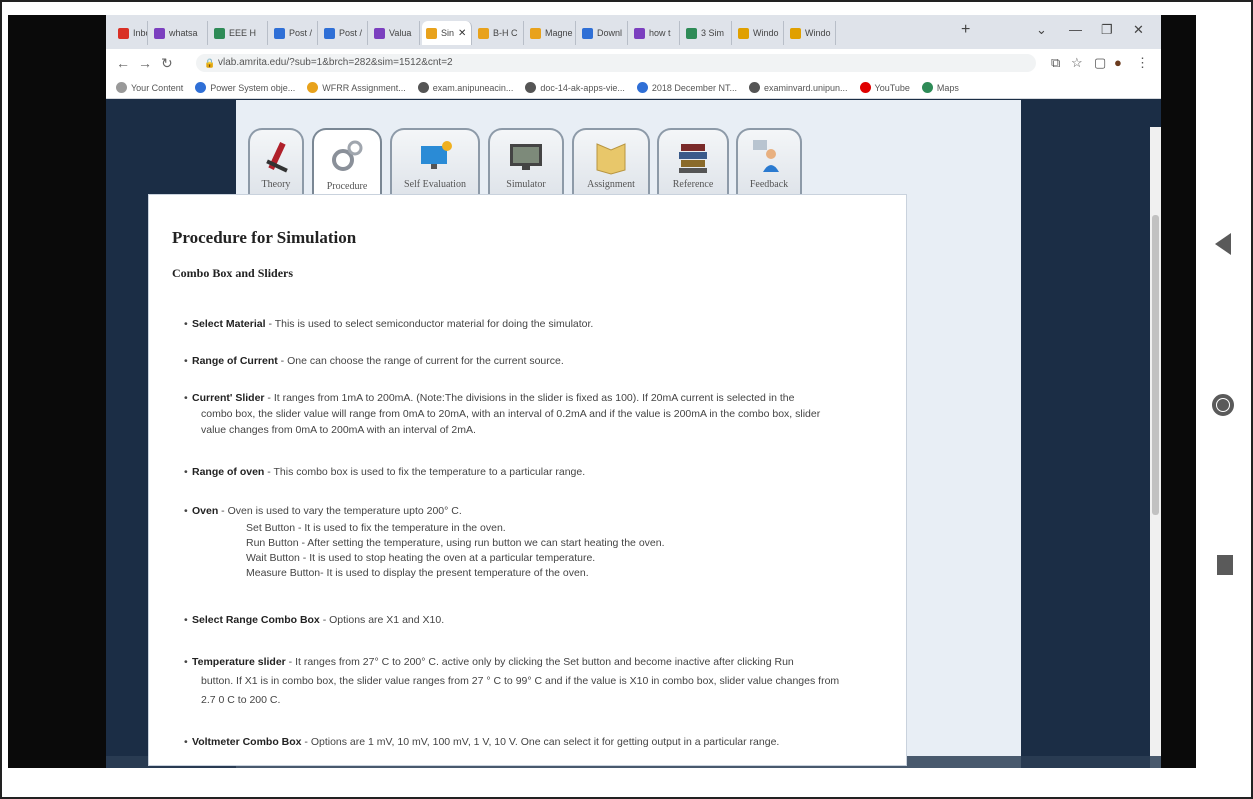  I want to click on lab-tab-simulator: Simulator, so click(526, 161).